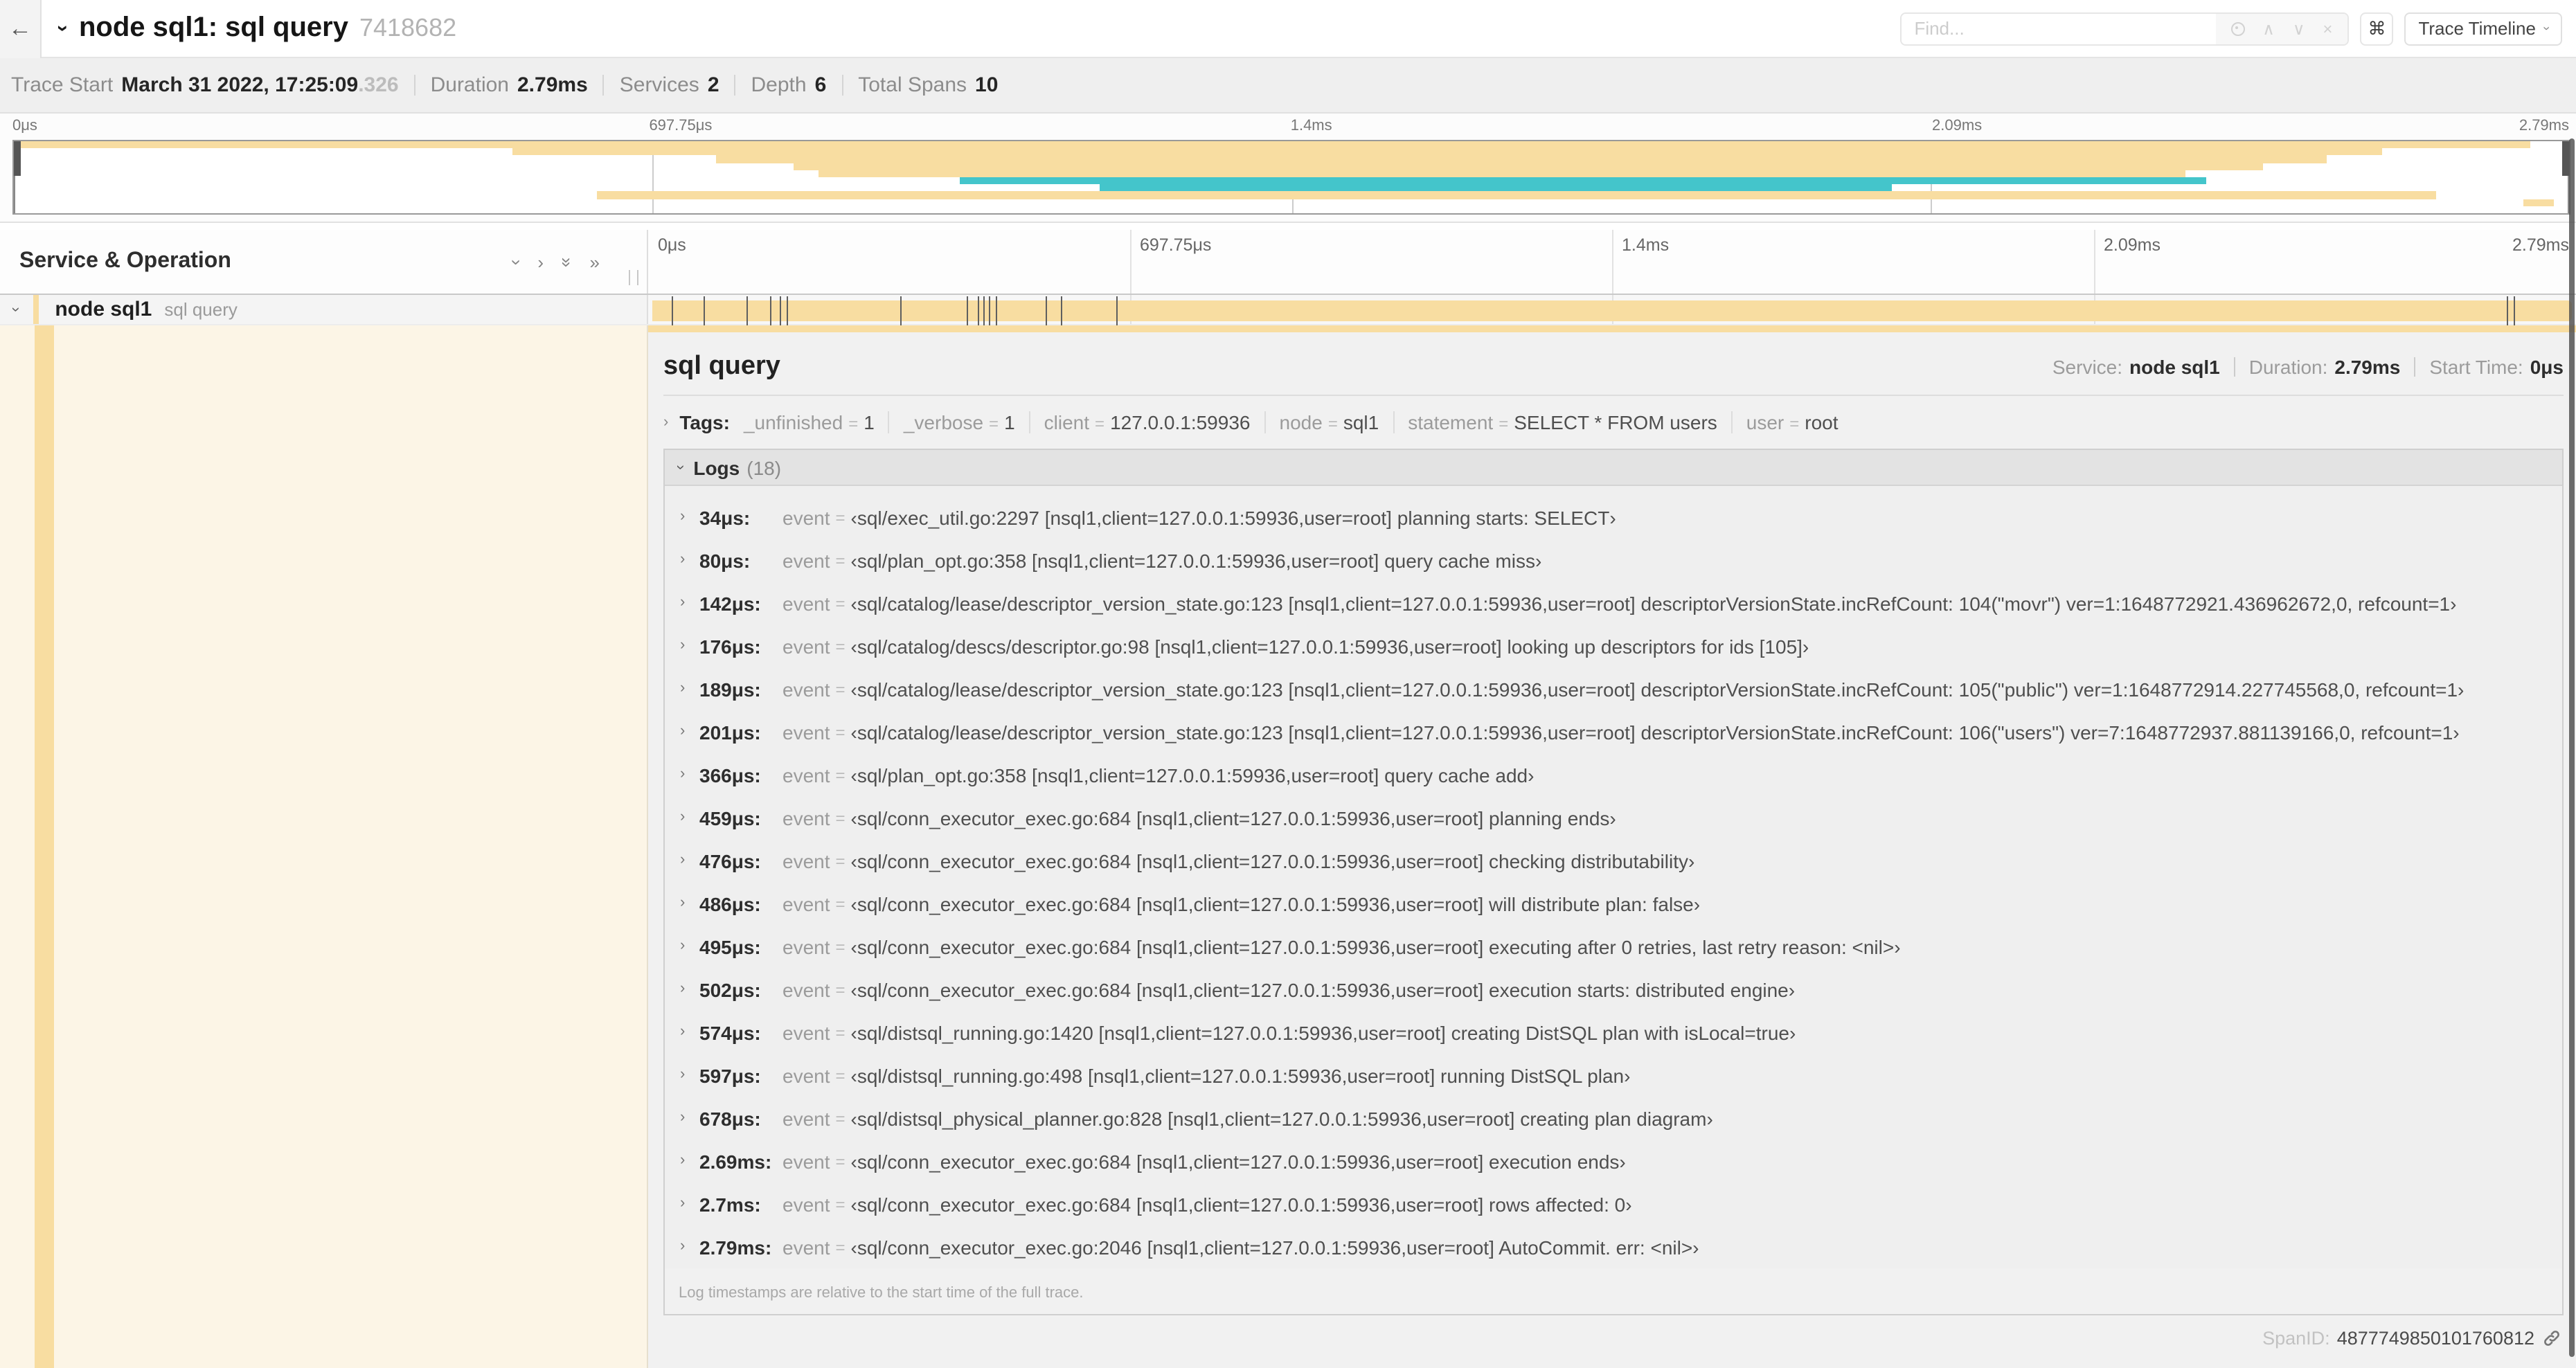 The width and height of the screenshot is (2576, 1368). I want to click on back-button: ←, so click(21, 28).